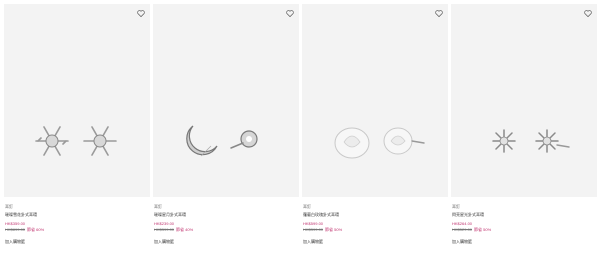 The height and width of the screenshot is (263, 600). Describe the element at coordinates (77, 229) in the screenshot. I see `original-price-row: HK$899.00 節省 60%` at that location.